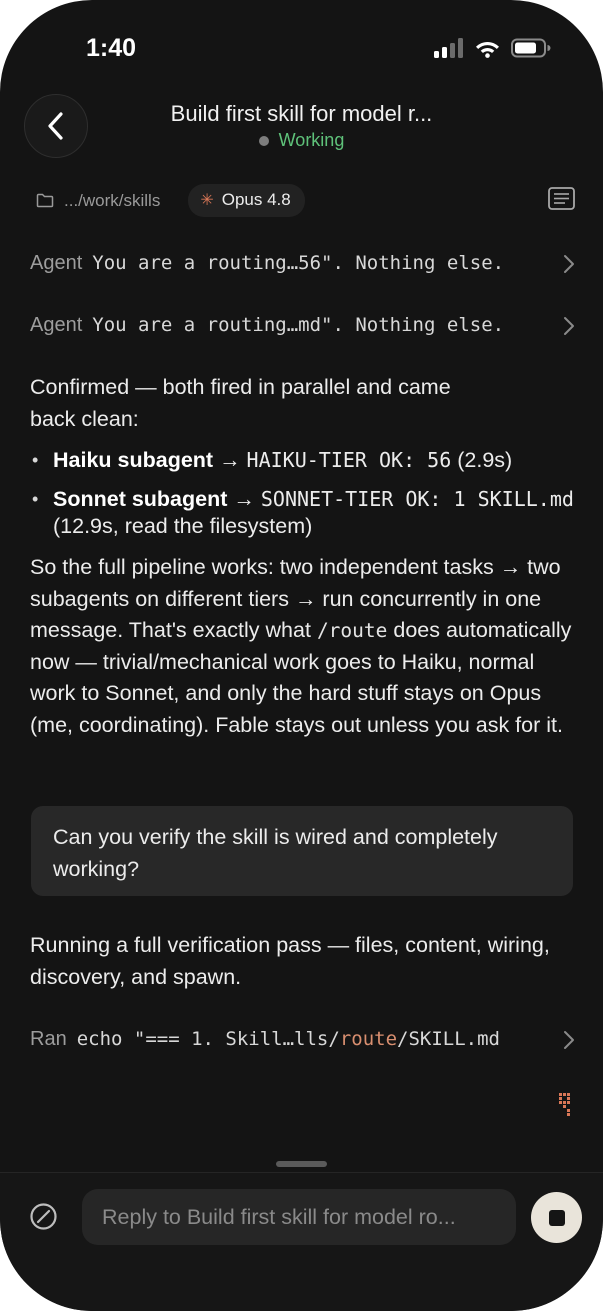 The width and height of the screenshot is (603, 1311). I want to click on stop-icon, so click(556, 1217).